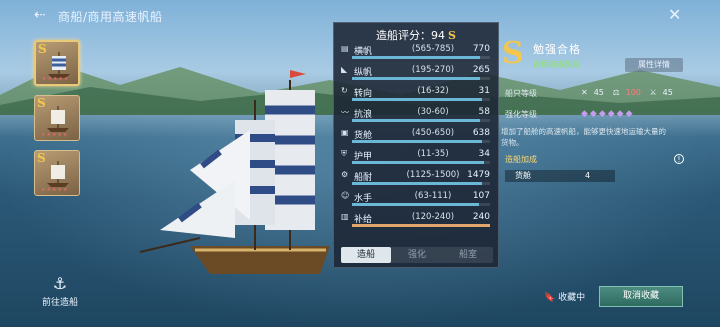 The height and width of the screenshot is (327, 720). What do you see at coordinates (588, 175) in the screenshot?
I see `bonus-value: 4` at bounding box center [588, 175].